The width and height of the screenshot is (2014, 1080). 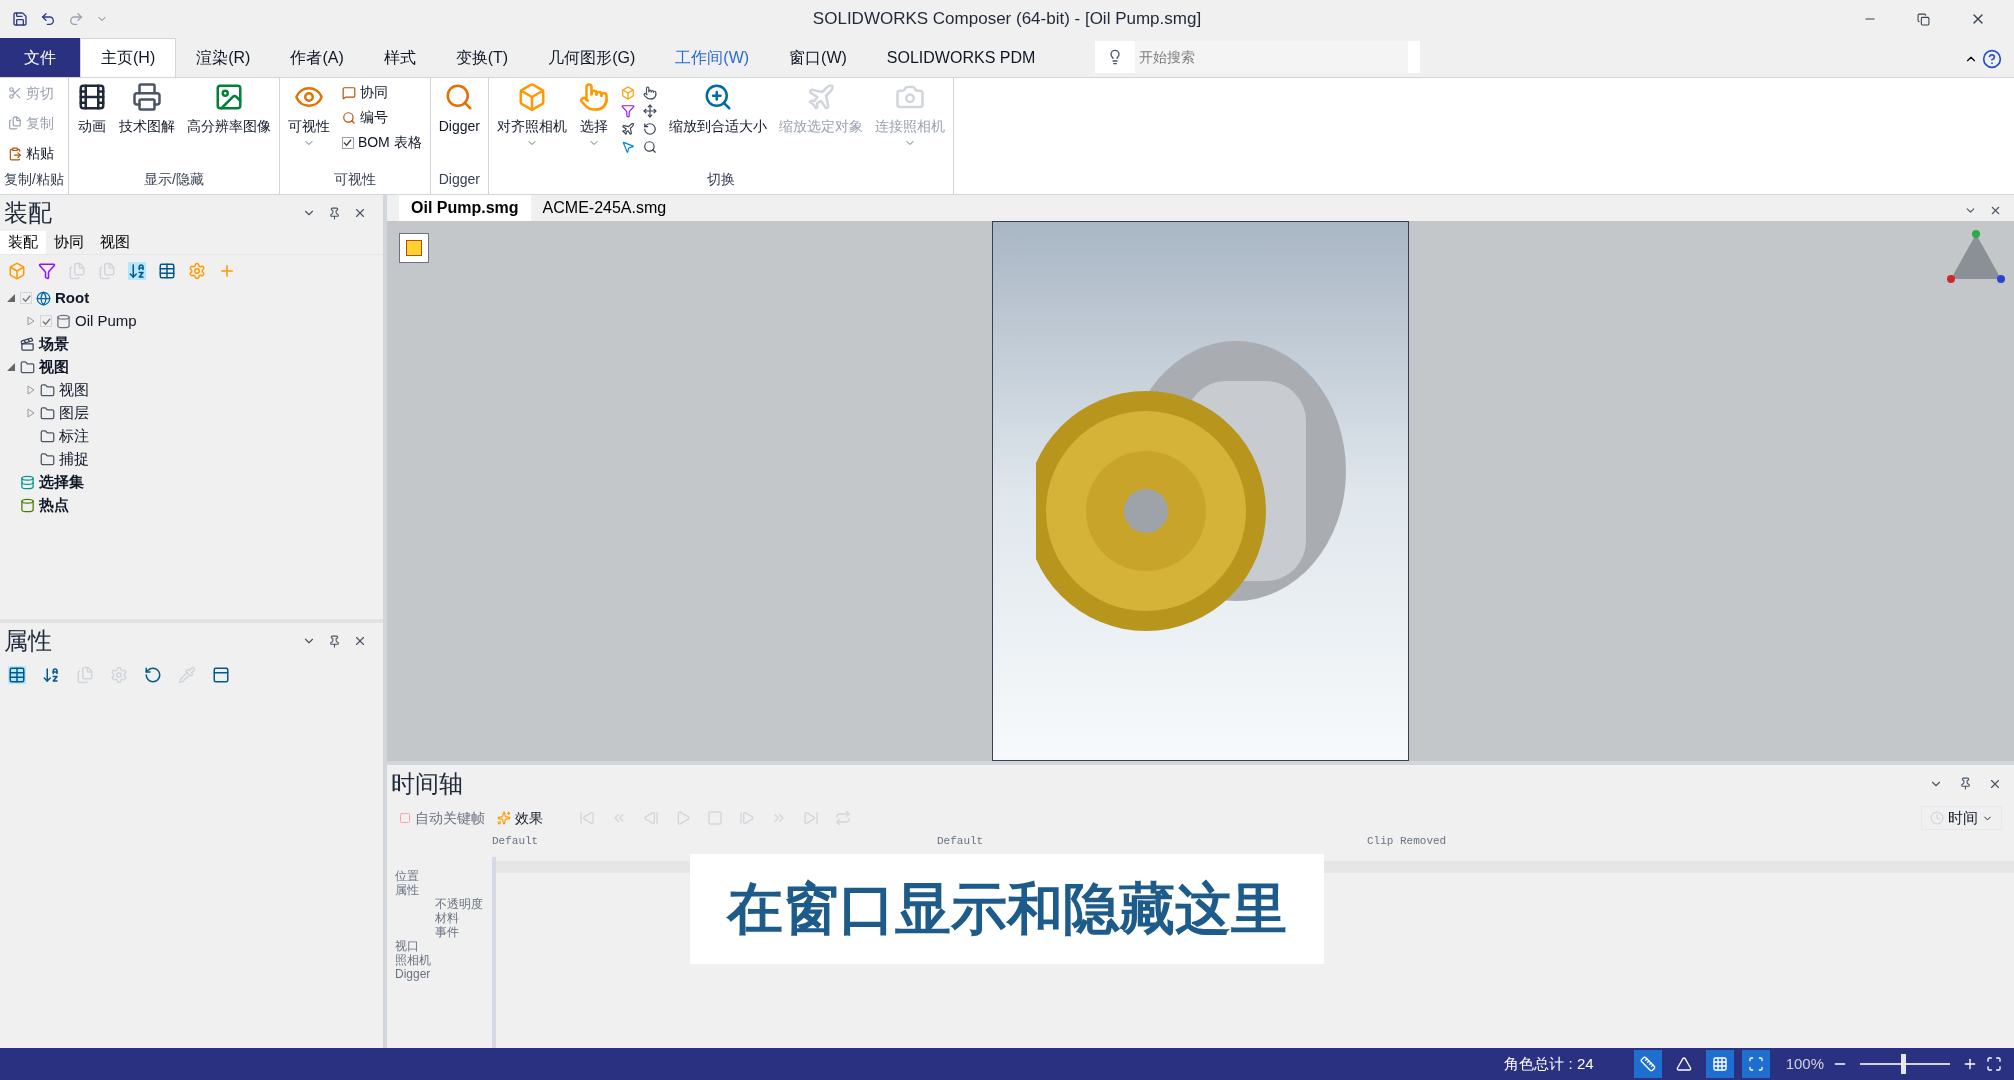 What do you see at coordinates (48, 19) in the screenshot?
I see `undo-icon` at bounding box center [48, 19].